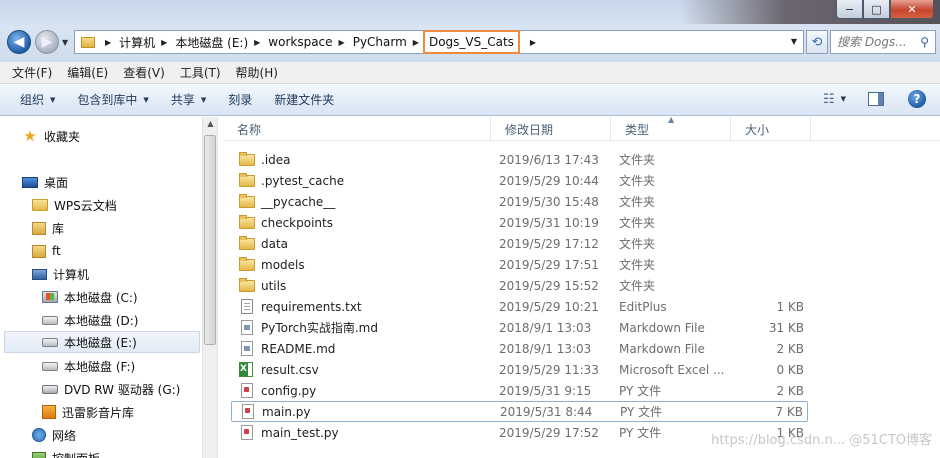 The width and height of the screenshot is (940, 458). What do you see at coordinates (54, 435) in the screenshot?
I see `nav-item-network: 网络` at bounding box center [54, 435].